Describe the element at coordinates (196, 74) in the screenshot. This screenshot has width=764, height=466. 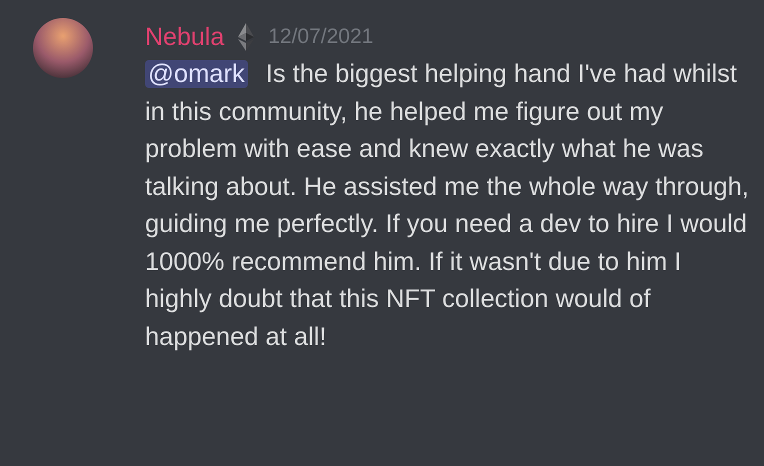
I see `user-mention: @omark` at that location.